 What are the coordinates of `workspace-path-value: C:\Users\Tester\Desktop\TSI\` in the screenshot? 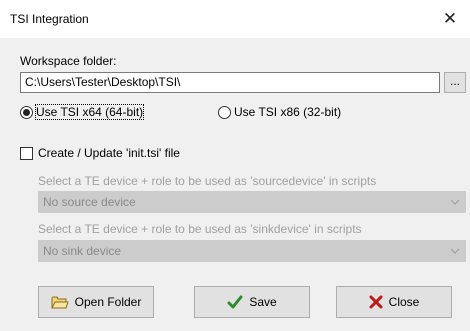 It's located at (103, 82).